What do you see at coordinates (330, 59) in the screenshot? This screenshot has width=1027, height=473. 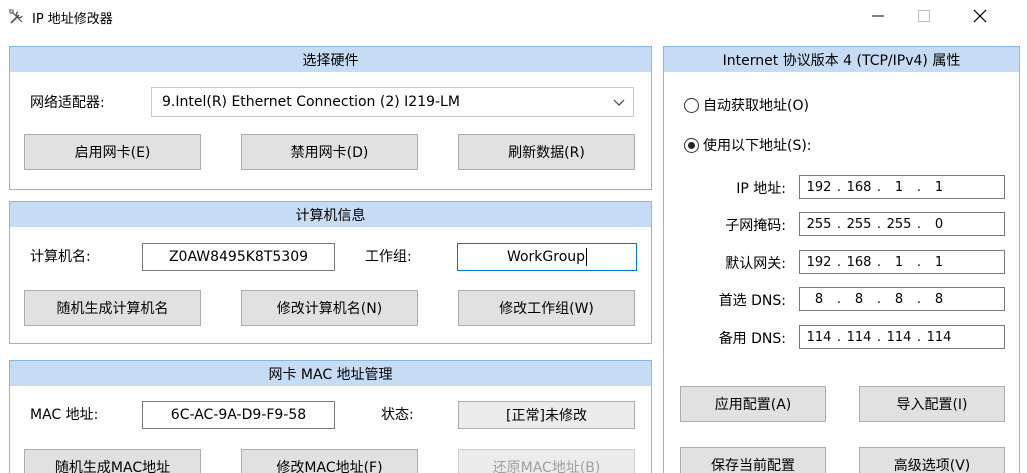 I see `hardware-group-header: 选择硬件` at bounding box center [330, 59].